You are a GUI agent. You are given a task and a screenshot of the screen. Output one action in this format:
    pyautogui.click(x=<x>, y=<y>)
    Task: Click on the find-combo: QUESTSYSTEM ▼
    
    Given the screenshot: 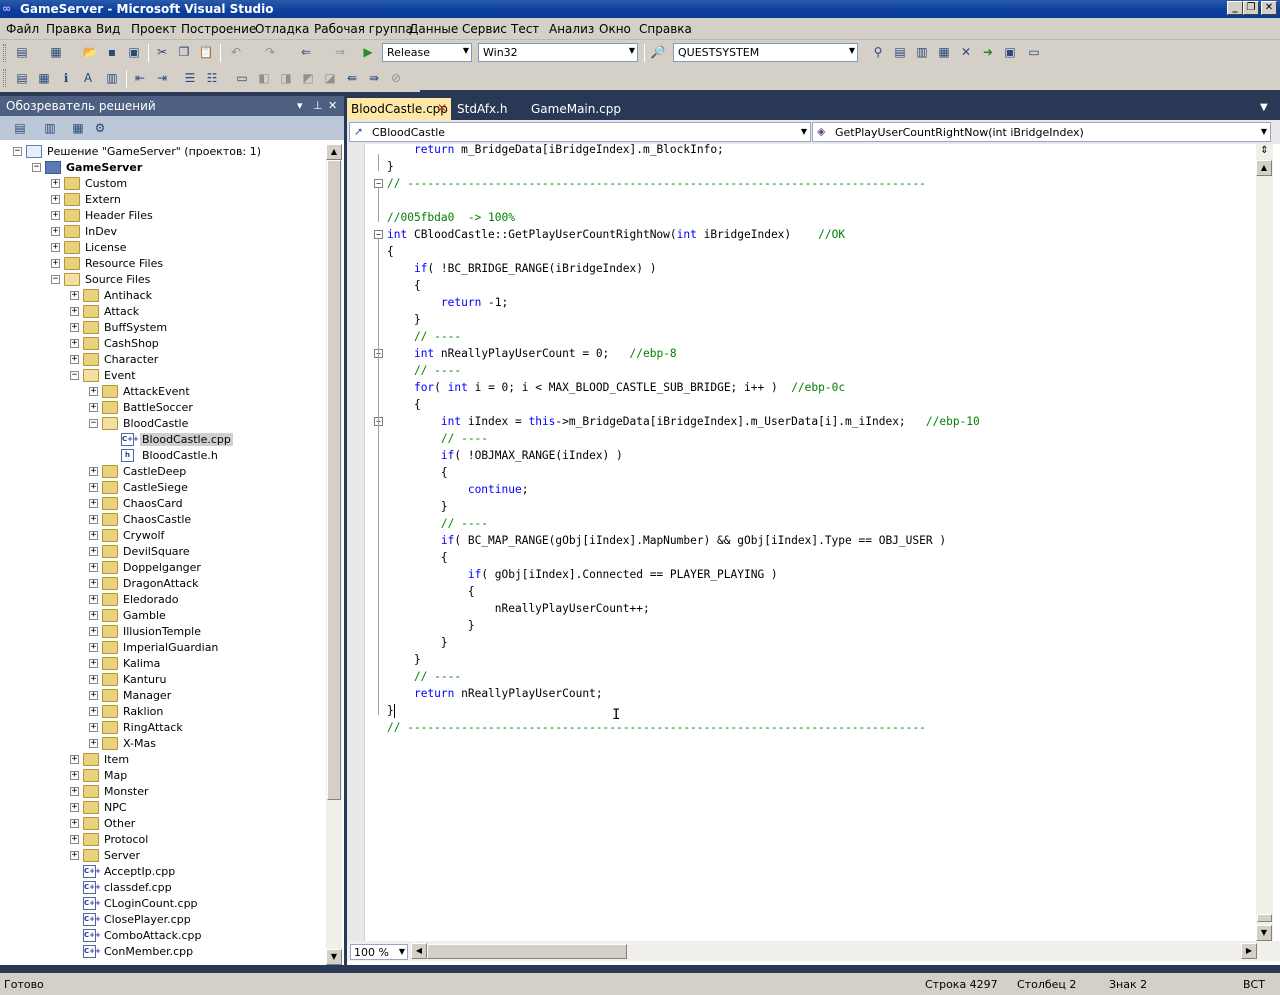 What is the action you would take?
    pyautogui.click(x=765, y=52)
    